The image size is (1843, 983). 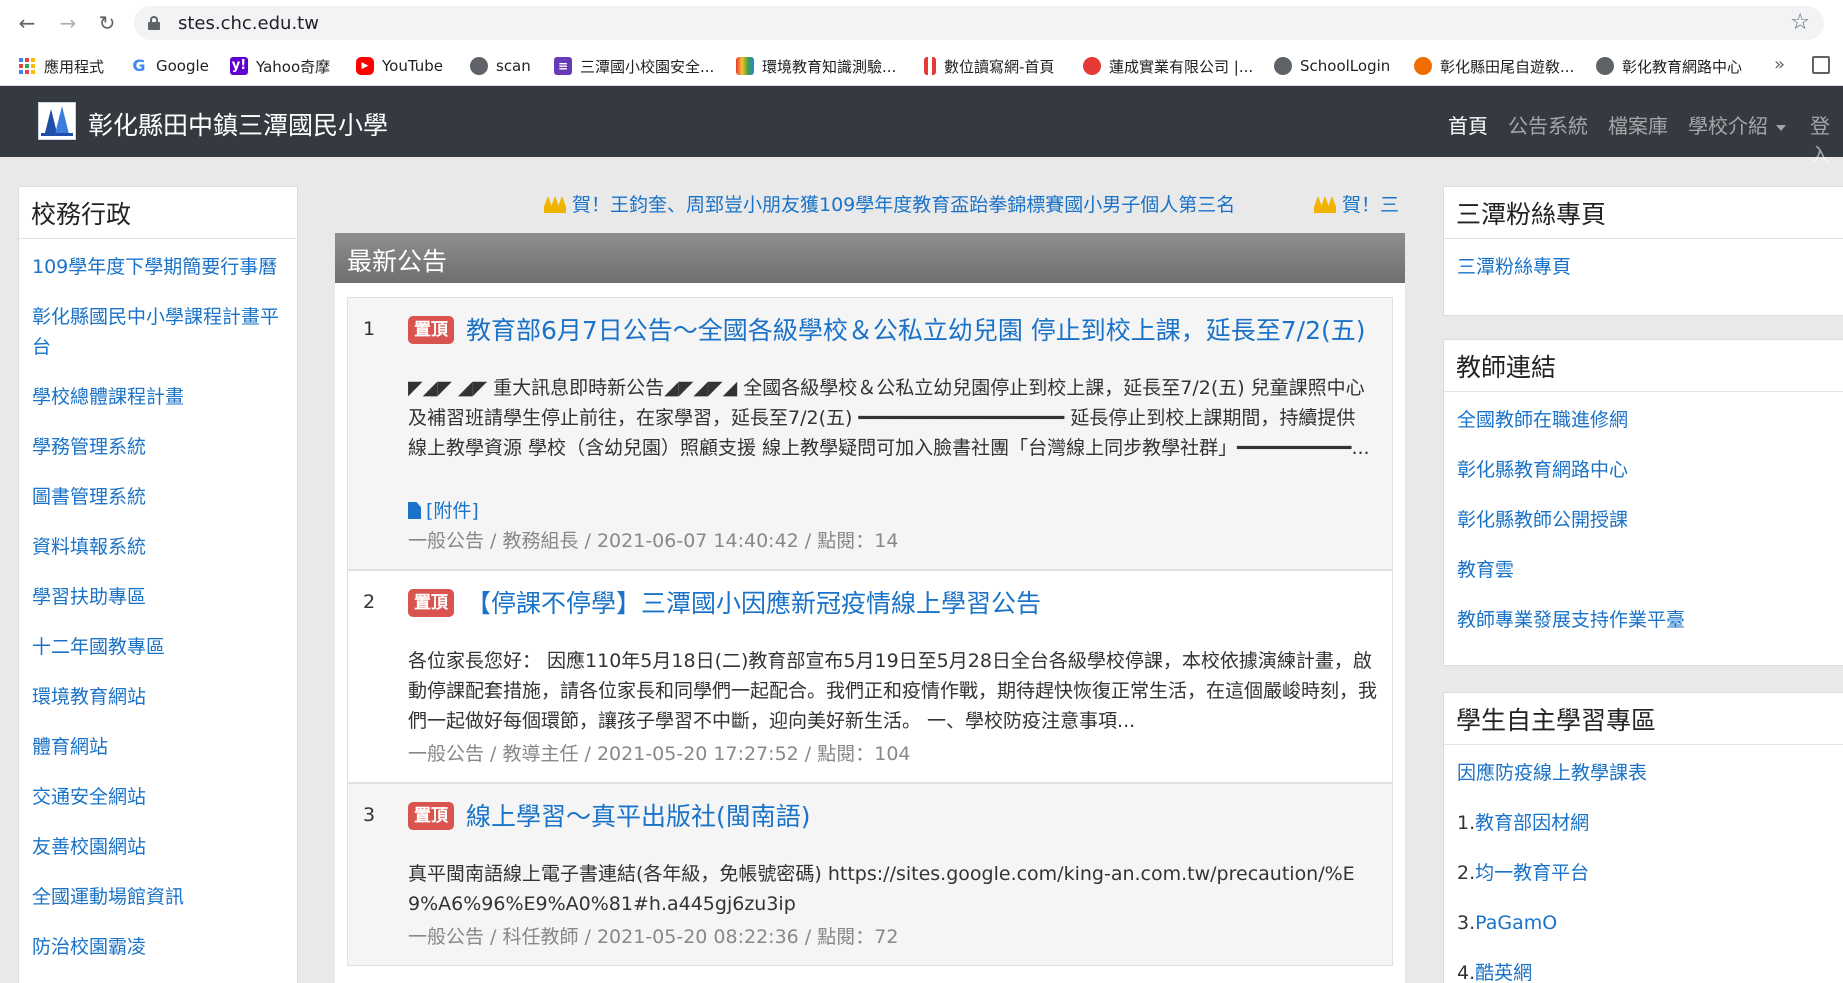 I want to click on sidebar-link: 學校總體課程計畫, so click(x=108, y=397).